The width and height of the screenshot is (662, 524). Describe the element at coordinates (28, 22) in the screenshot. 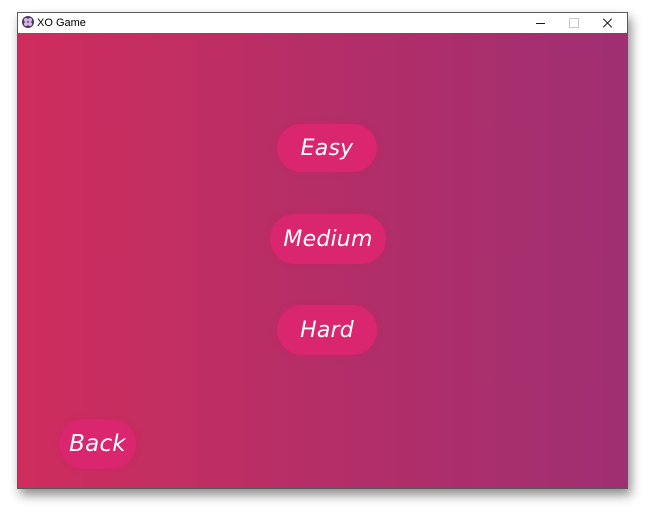

I see `xo-app-icon` at that location.